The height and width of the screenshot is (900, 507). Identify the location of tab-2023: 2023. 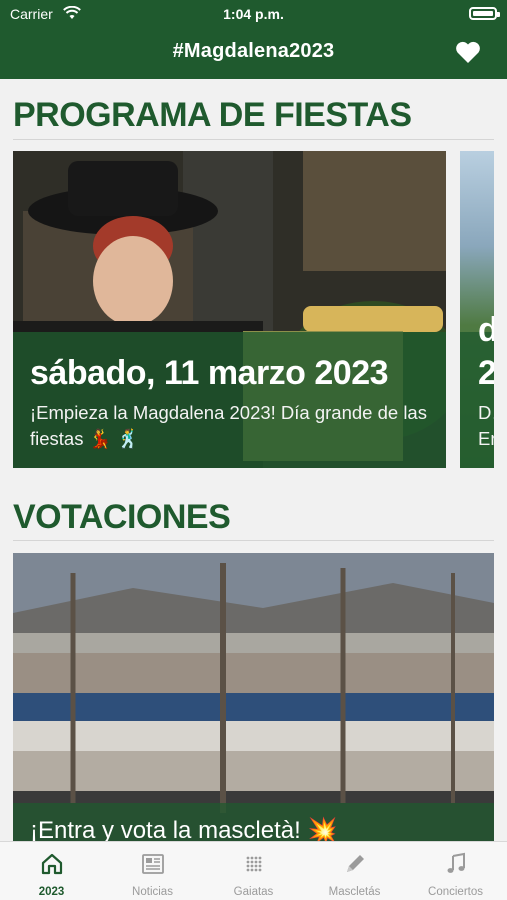
(51, 871).